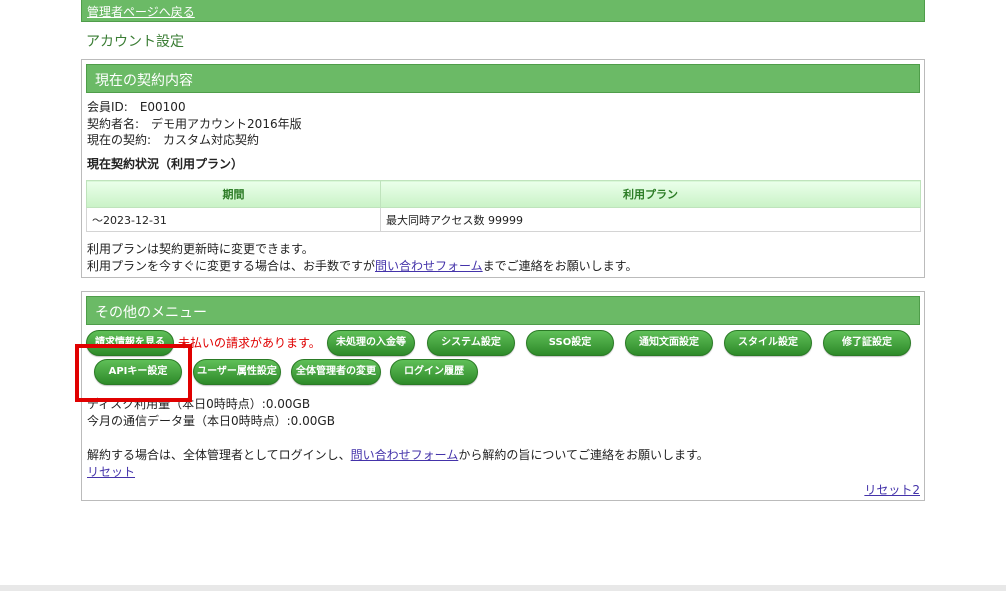  Describe the element at coordinates (111, 471) in the screenshot. I see `reset-link: リセット` at that location.